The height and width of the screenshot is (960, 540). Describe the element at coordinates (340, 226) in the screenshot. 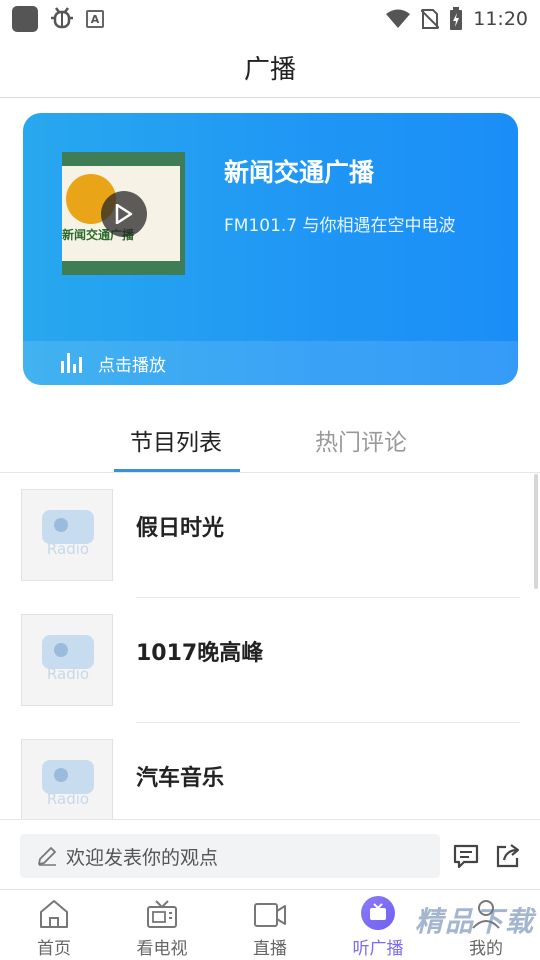

I see `station-description: FM101.7 与你相遇在空中电波` at that location.